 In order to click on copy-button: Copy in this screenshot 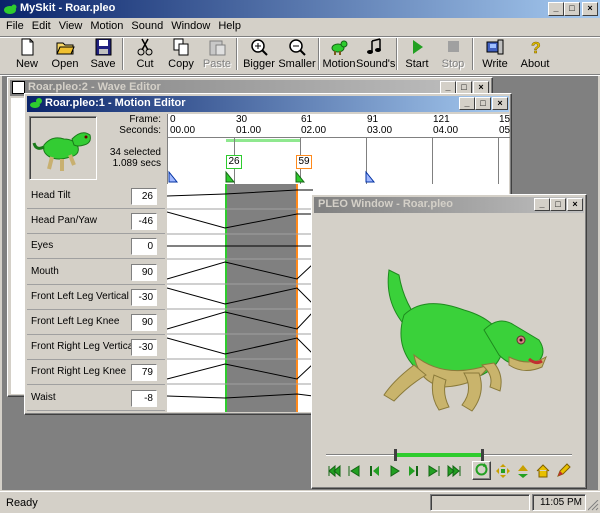, I will do `click(181, 55)`.